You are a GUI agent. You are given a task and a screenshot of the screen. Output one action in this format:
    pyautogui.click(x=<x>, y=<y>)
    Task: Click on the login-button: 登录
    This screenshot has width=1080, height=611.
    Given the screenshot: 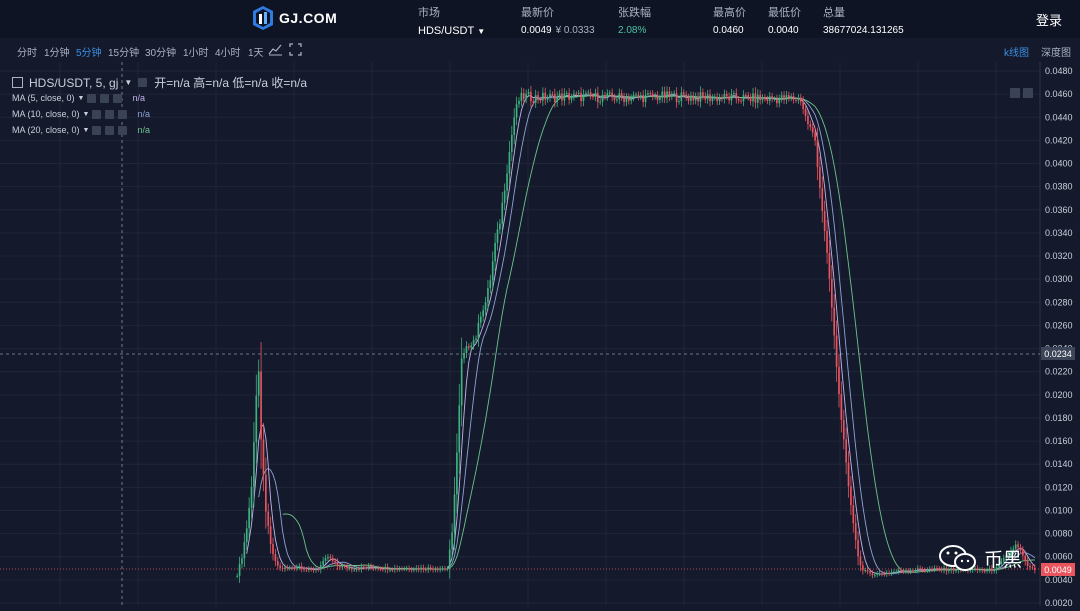 What is the action you would take?
    pyautogui.click(x=1049, y=19)
    